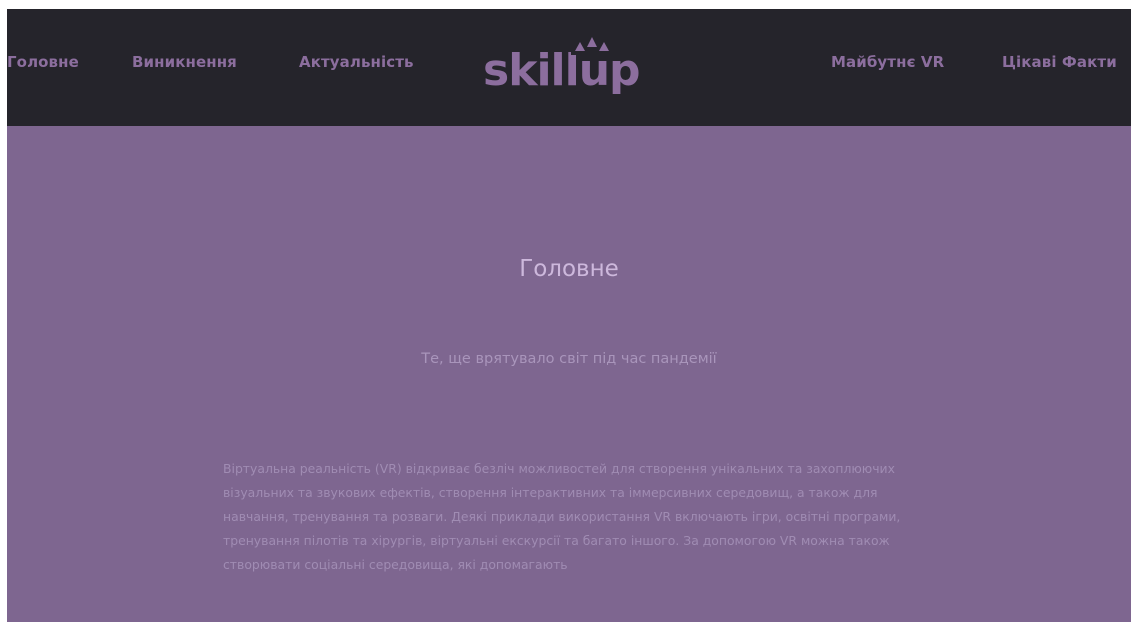 The image size is (1131, 622). Describe the element at coordinates (569, 359) in the screenshot. I see `page-subtitle: Те, ще врятувало світ під час пандемії` at that location.